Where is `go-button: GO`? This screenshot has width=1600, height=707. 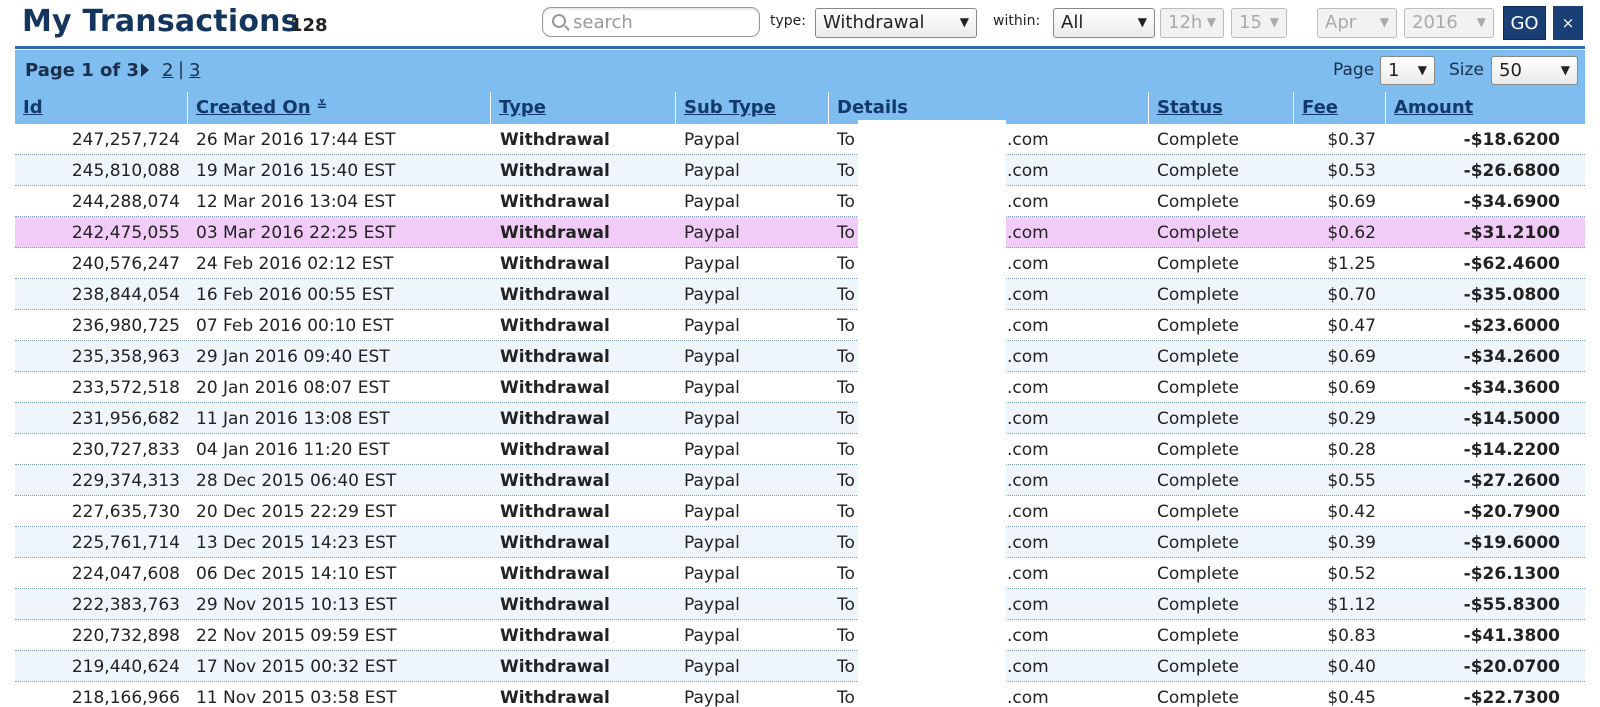
go-button: GO is located at coordinates (1524, 23).